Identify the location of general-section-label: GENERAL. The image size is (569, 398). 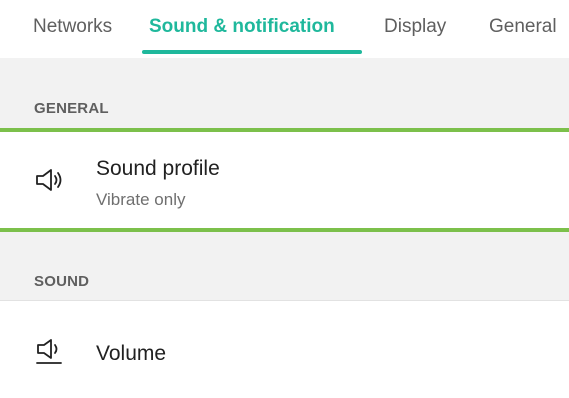
(71, 108).